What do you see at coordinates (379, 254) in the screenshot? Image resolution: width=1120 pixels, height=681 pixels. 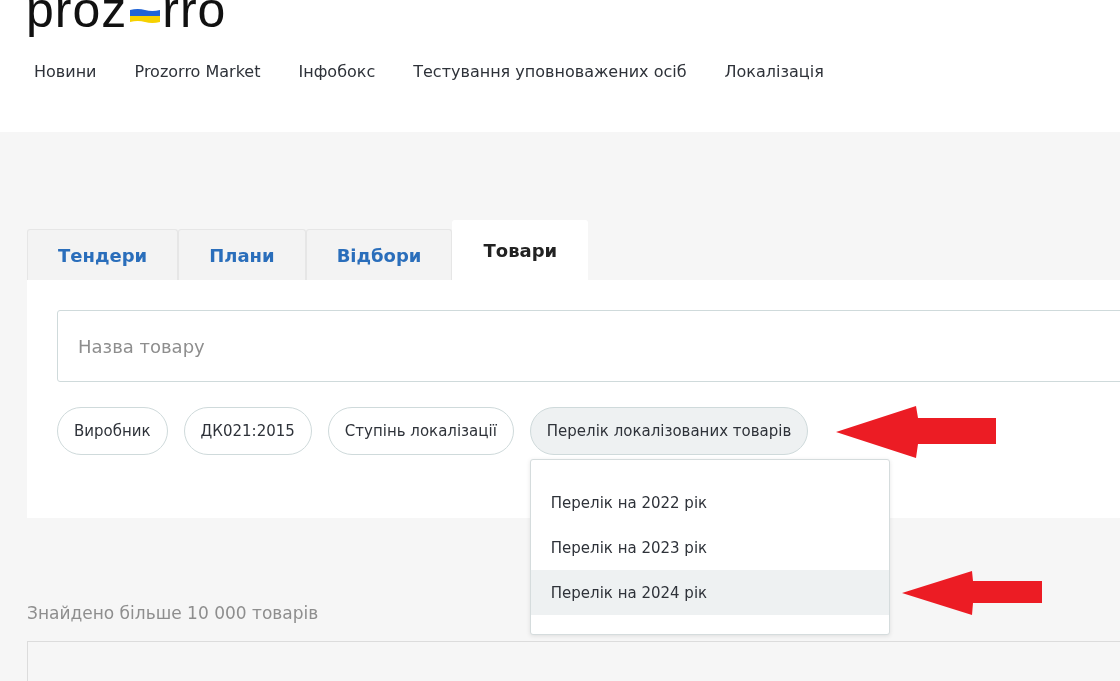 I see `tab: Відбори` at bounding box center [379, 254].